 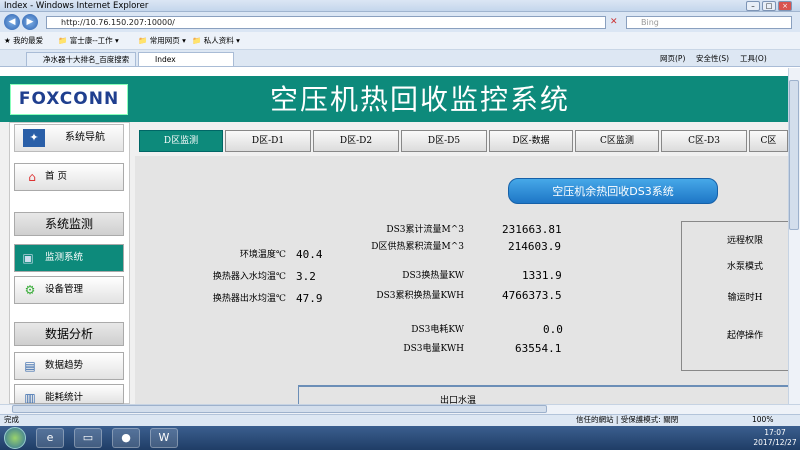 I want to click on sidebar-section-monitor: 系统监测, so click(x=69, y=224).